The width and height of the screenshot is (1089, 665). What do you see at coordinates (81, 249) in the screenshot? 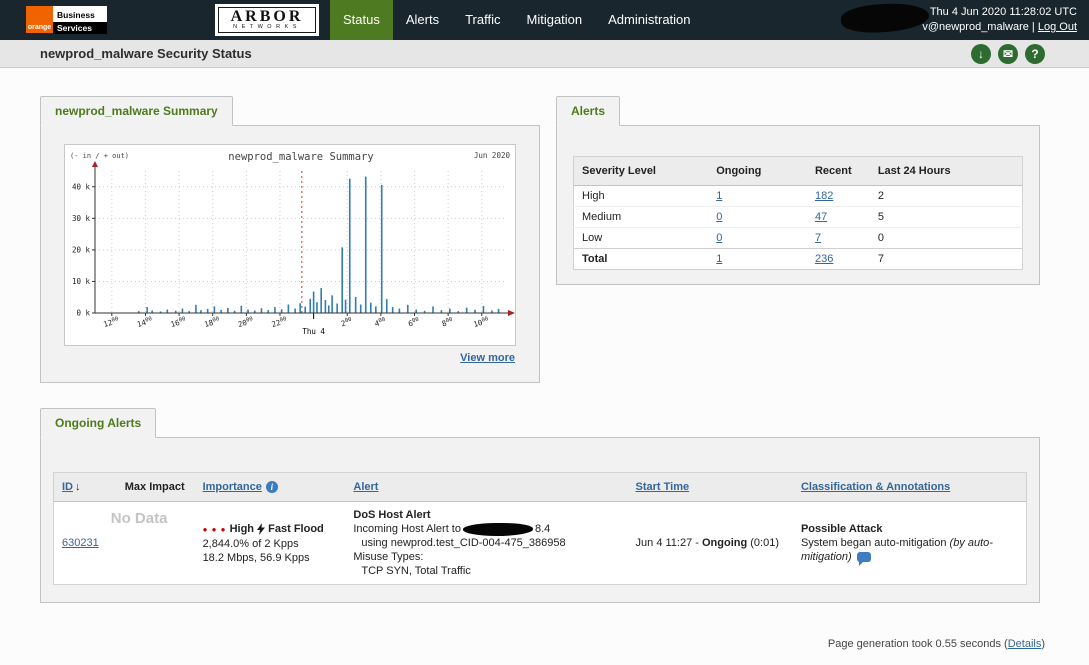
I see `svg-text: 20 k` at bounding box center [81, 249].